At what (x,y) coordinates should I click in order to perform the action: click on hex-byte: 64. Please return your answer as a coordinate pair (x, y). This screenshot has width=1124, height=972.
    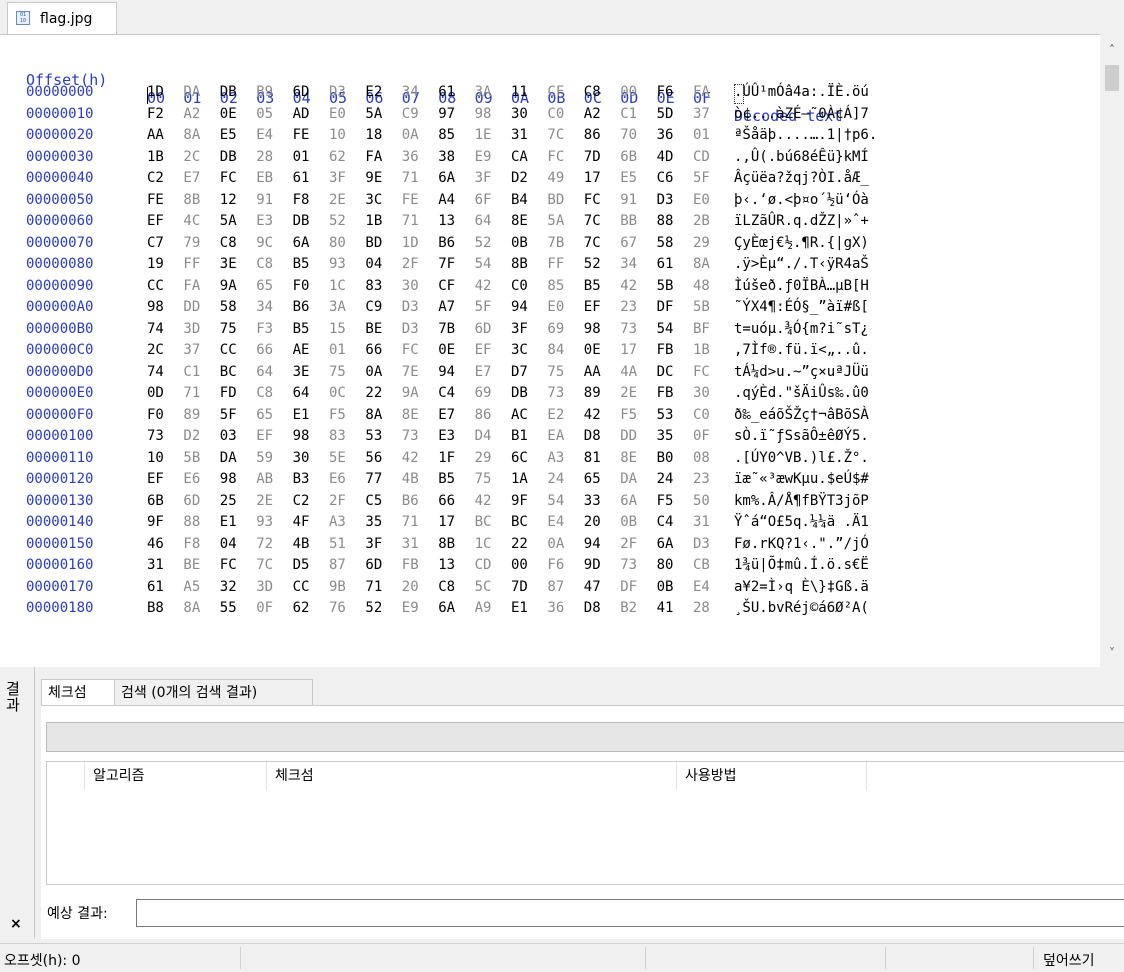
    Looking at the image, I should click on (483, 221).